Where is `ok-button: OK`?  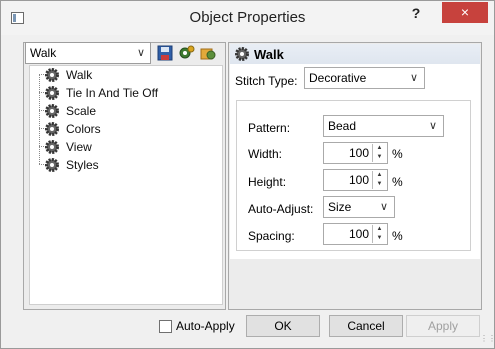
ok-button: OK is located at coordinates (283, 326).